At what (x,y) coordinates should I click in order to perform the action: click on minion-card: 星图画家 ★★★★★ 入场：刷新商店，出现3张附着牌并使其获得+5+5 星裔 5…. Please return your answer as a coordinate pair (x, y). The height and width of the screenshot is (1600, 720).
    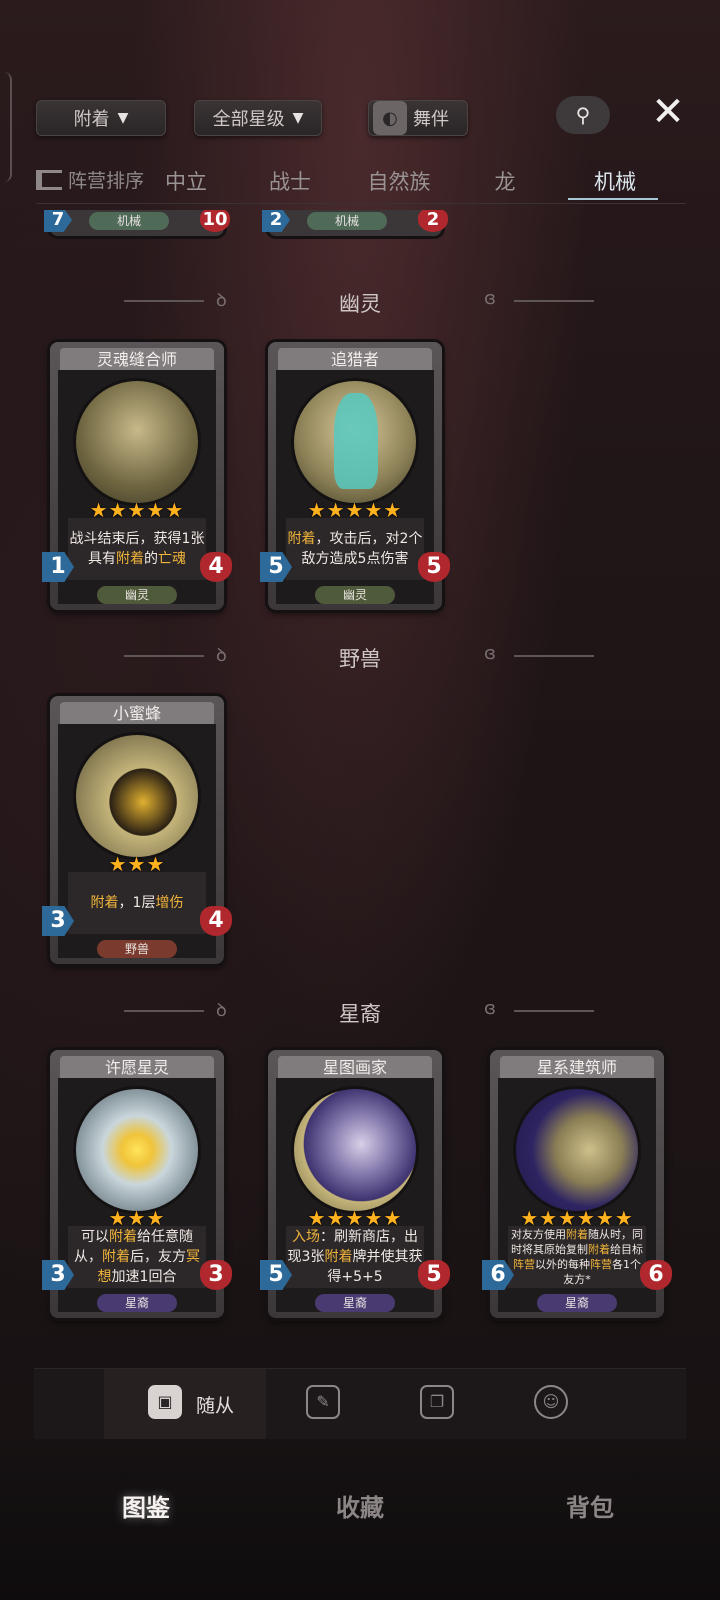
    Looking at the image, I should click on (355, 1184).